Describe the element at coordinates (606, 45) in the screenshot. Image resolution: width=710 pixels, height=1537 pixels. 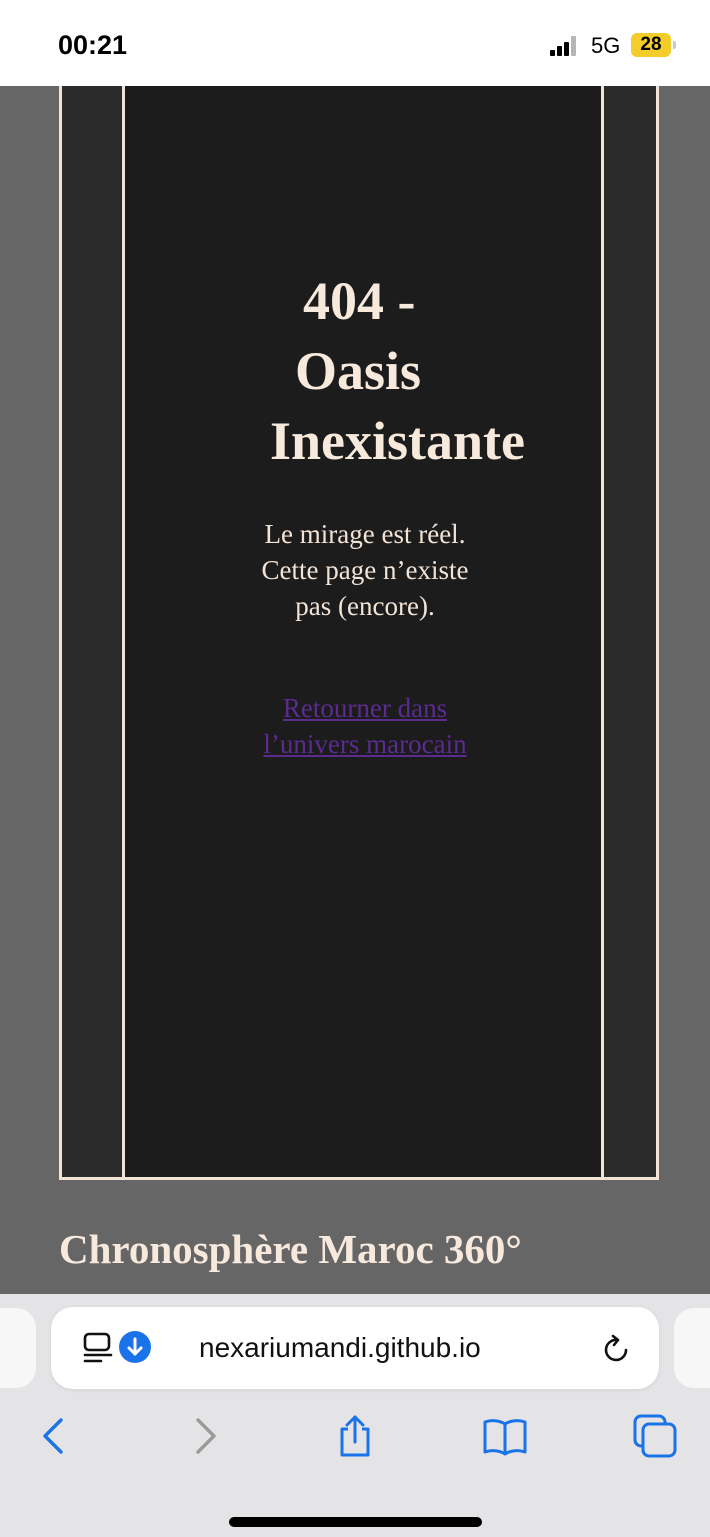
I see `network-type: 5G` at that location.